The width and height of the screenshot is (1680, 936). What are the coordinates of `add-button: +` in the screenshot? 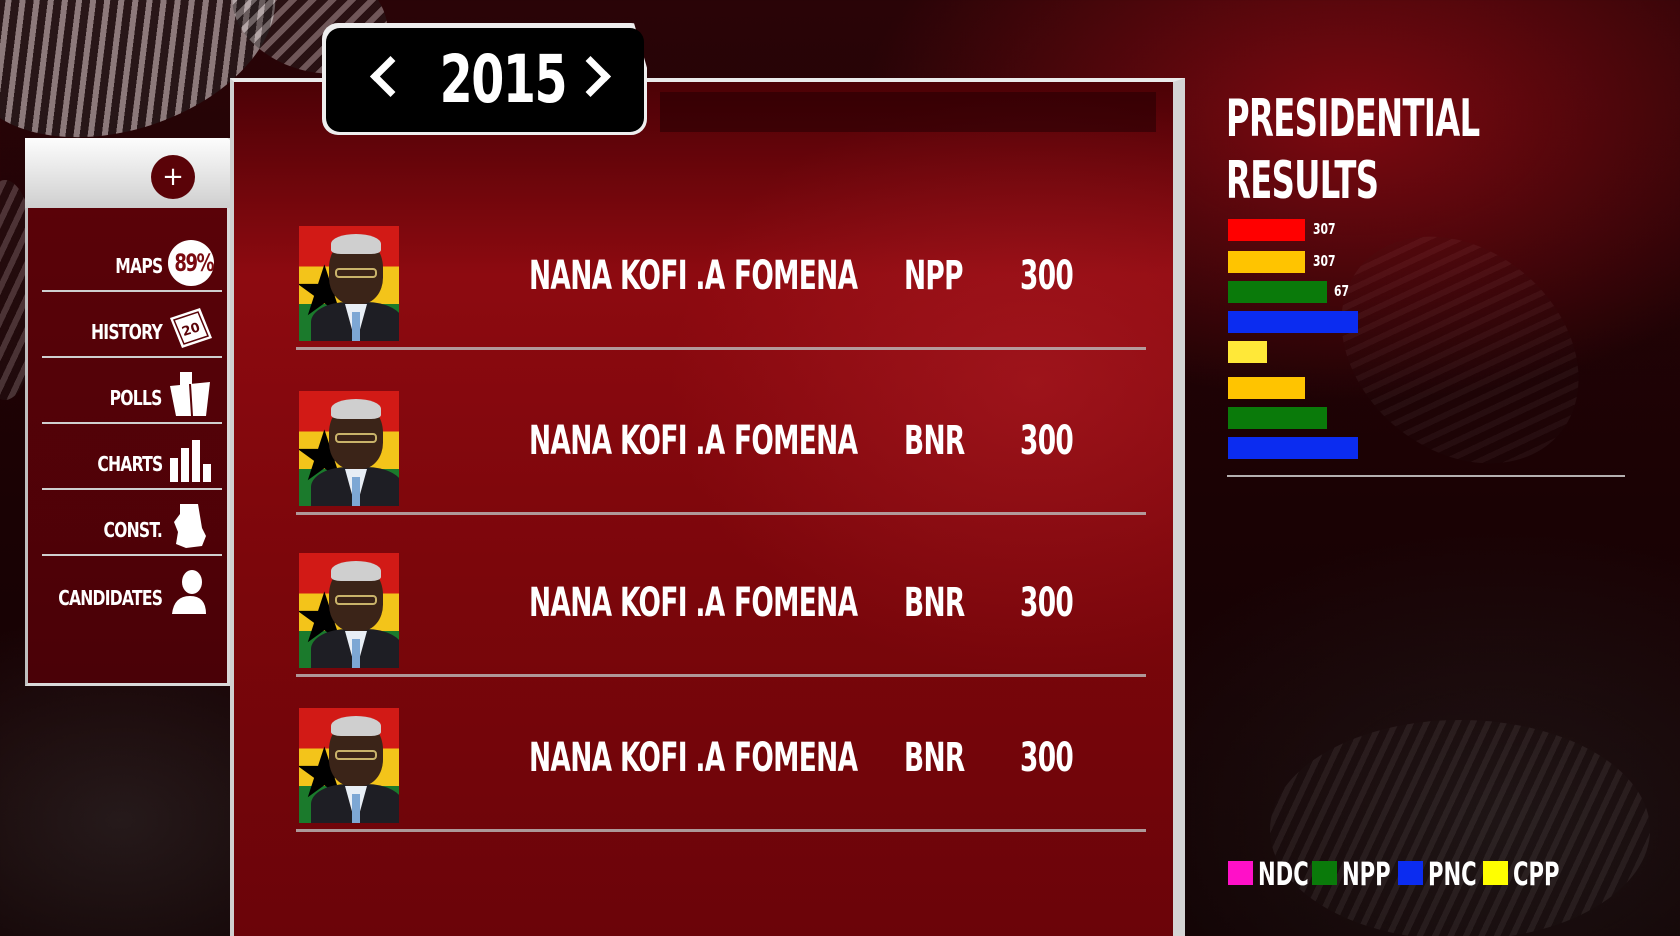 It's located at (173, 177).